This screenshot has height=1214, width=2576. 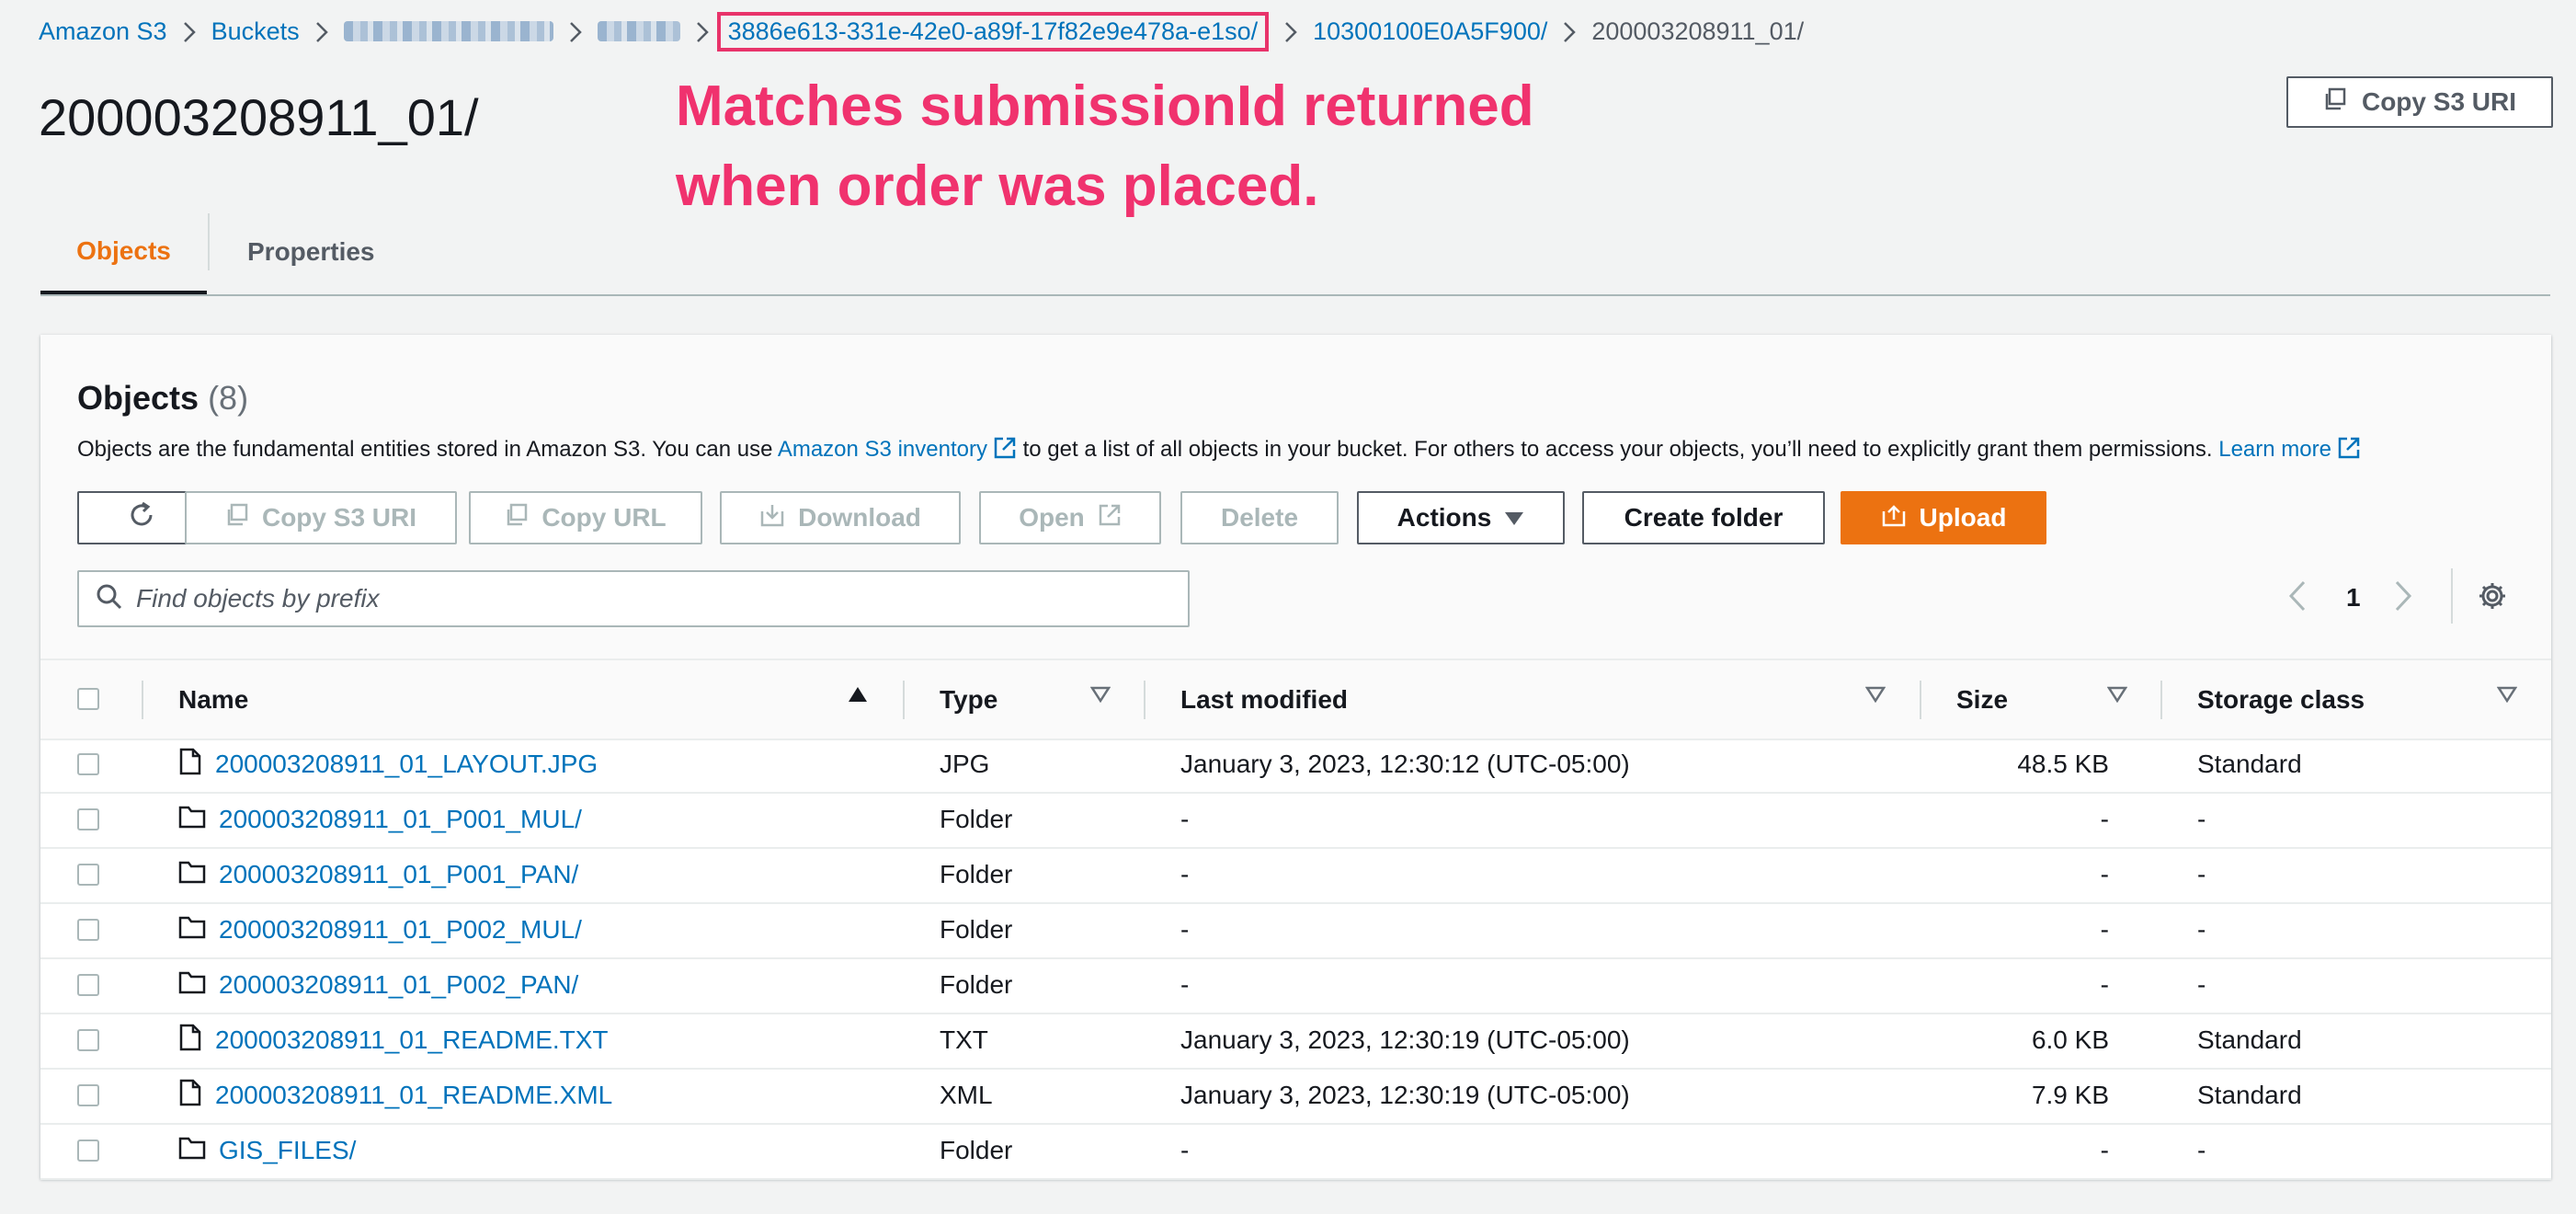 I want to click on tab-divider, so click(x=209, y=241).